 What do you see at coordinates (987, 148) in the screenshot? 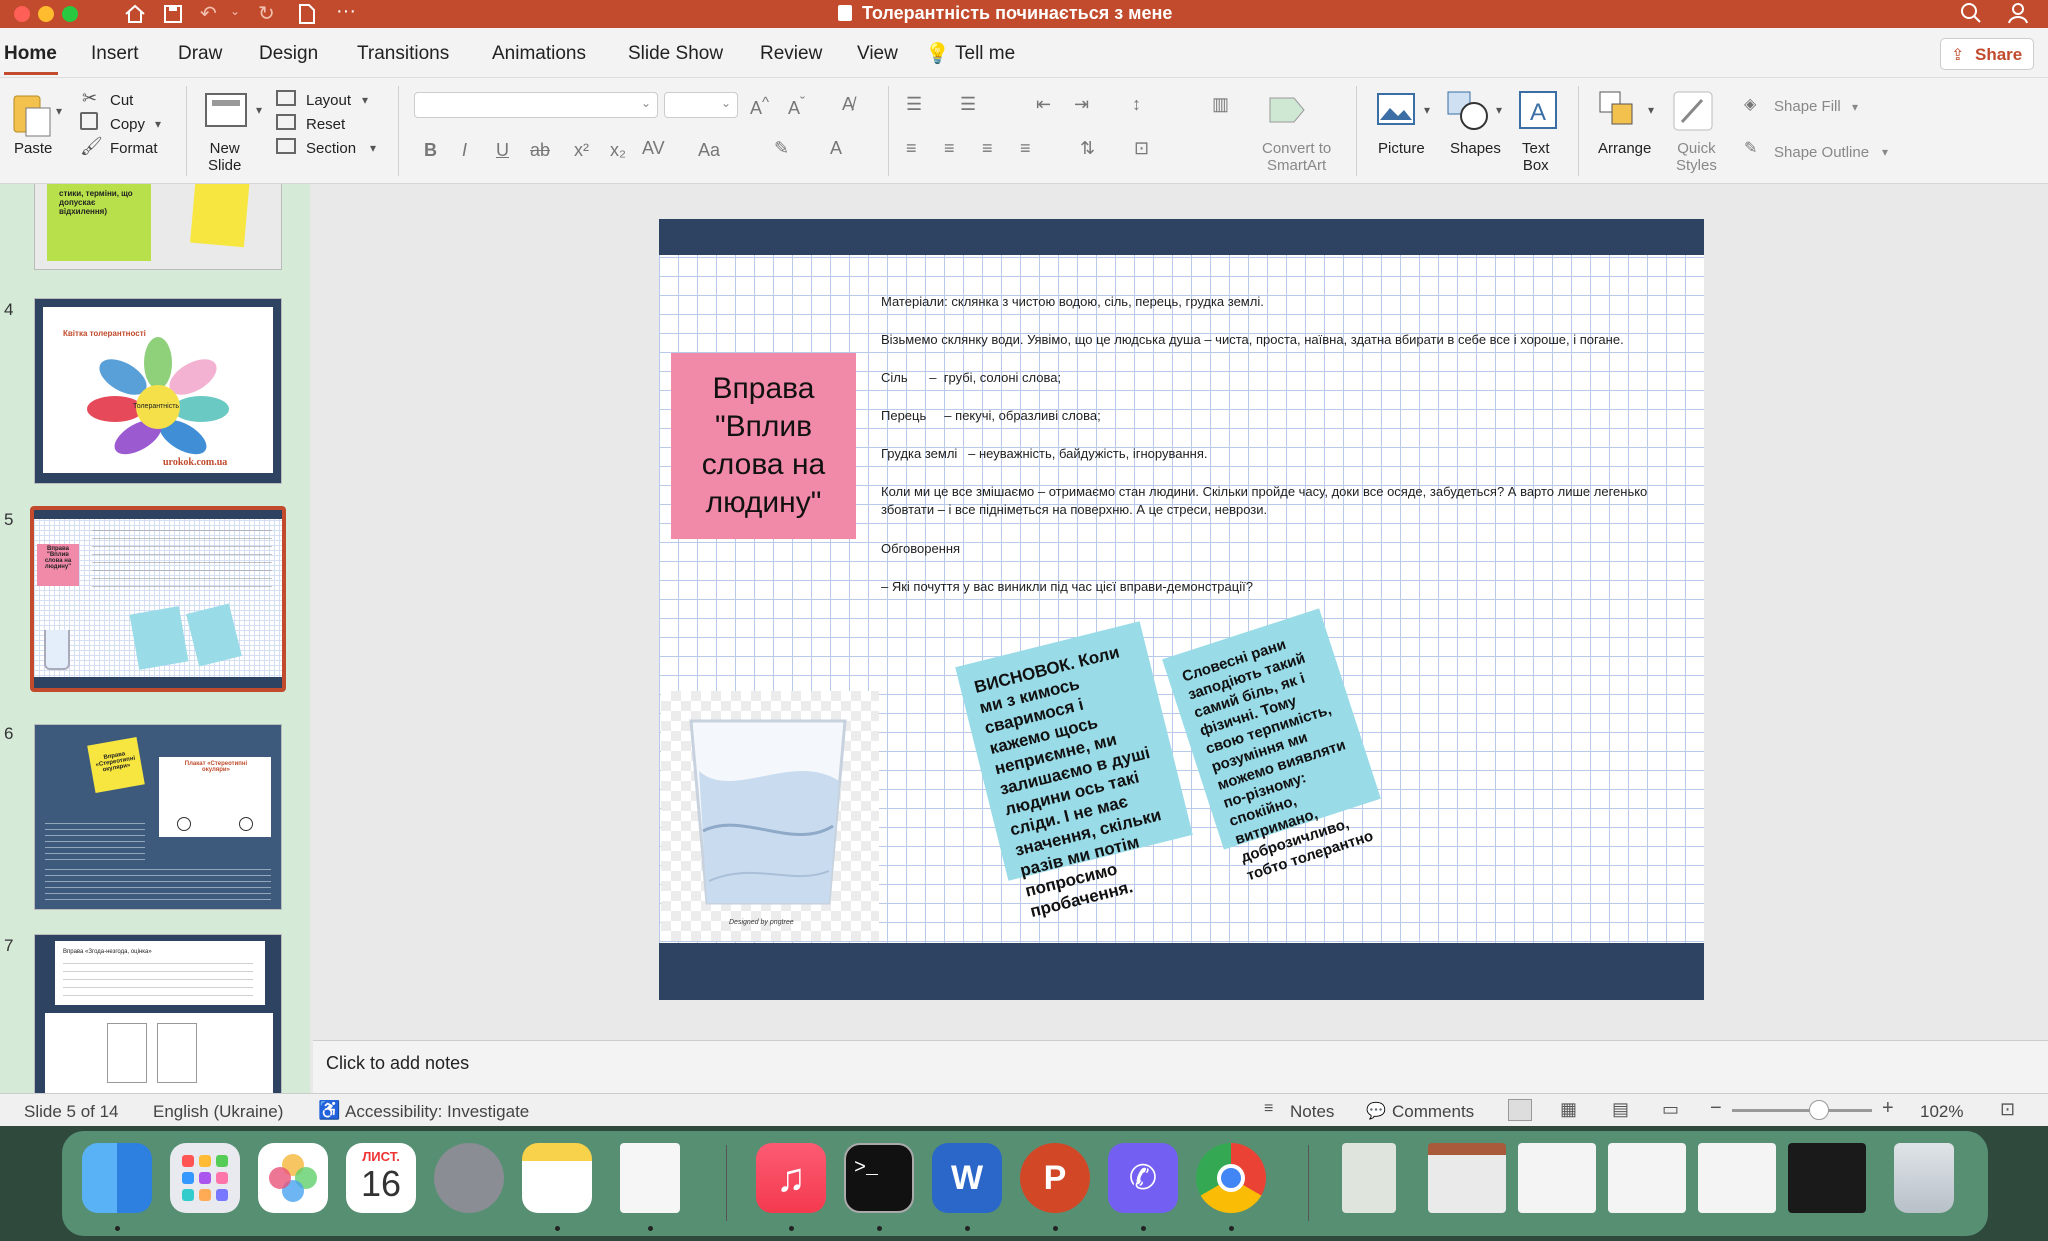
I see `align-right-icon: ≡` at bounding box center [987, 148].